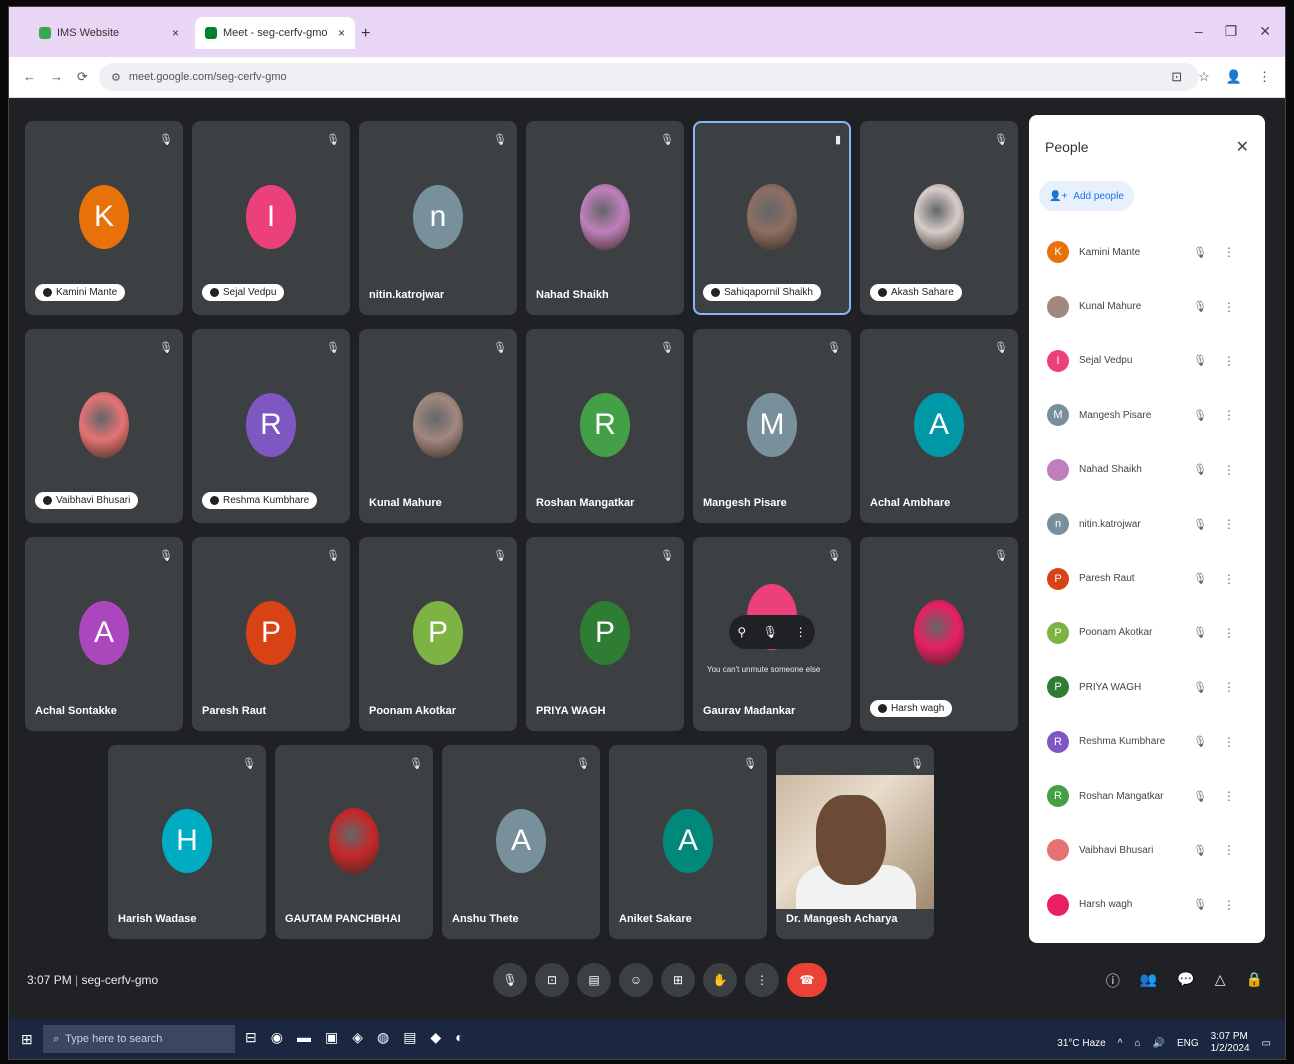 This screenshot has height=1064, width=1294. I want to click on forward-button: →, so click(56, 77).